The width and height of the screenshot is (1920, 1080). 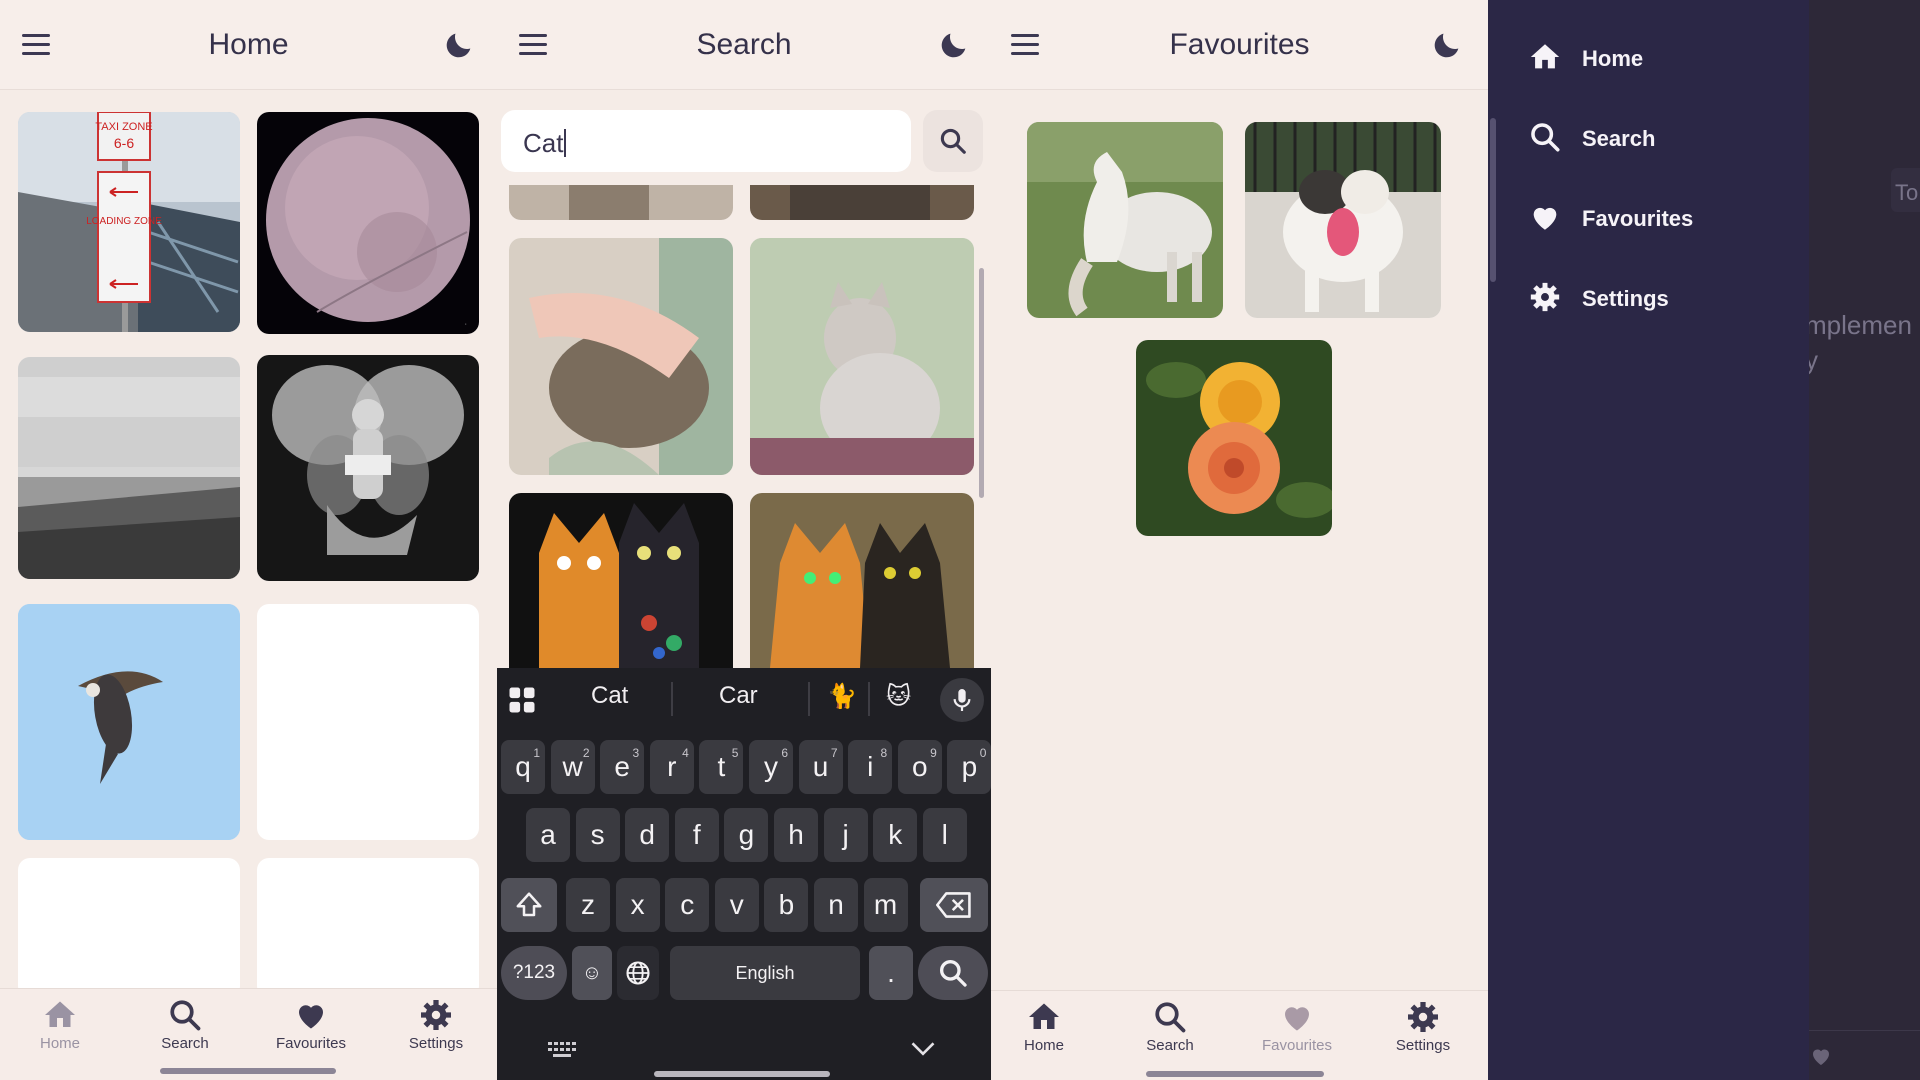 I want to click on image-happy-dog, so click(x=1343, y=220).